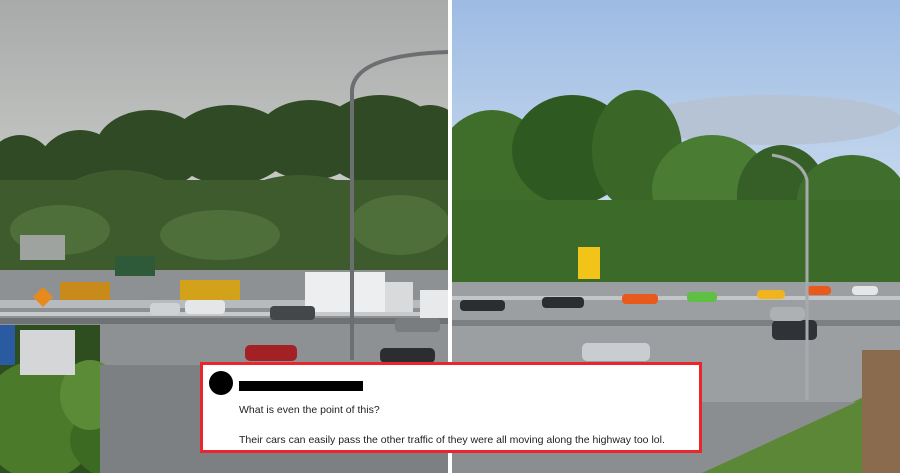  I want to click on truck-green, so click(135, 266).